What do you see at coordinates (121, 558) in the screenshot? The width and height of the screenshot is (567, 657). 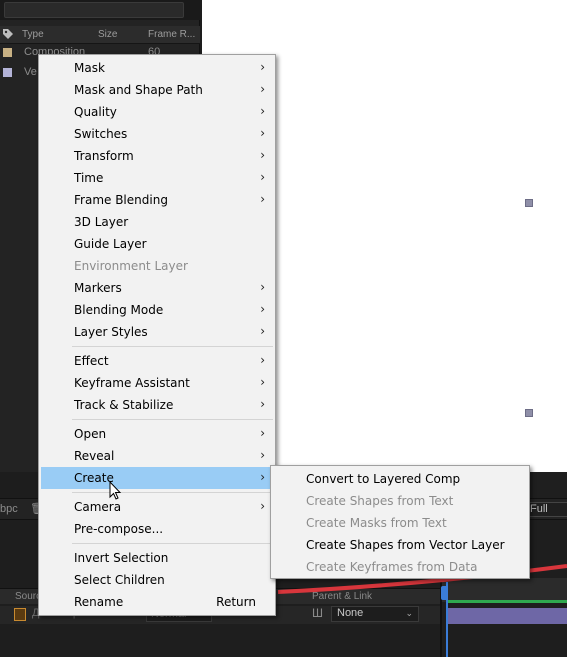 I see `menu-item-label: Invert Selection` at bounding box center [121, 558].